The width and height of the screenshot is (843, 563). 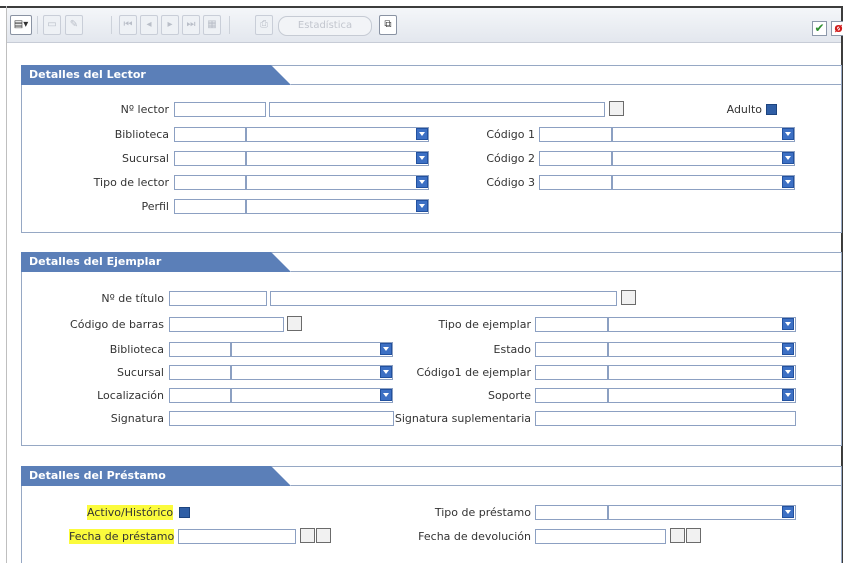 I want to click on window-left-border, so click(x=6, y=284).